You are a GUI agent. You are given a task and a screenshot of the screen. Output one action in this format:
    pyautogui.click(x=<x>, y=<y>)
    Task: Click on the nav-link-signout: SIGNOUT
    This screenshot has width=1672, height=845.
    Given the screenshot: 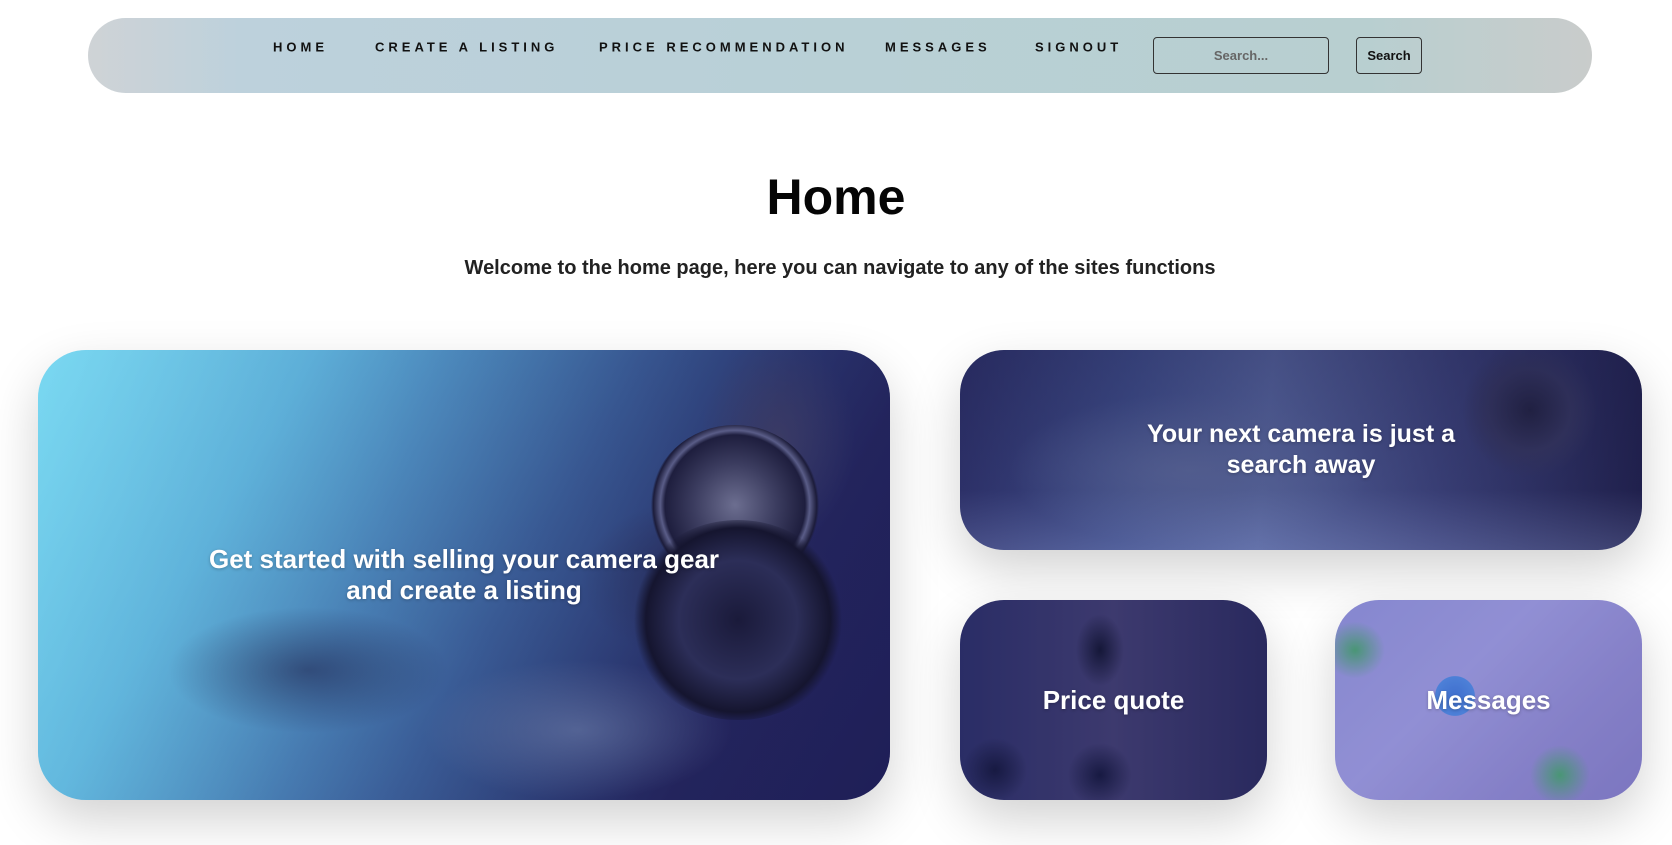 What is the action you would take?
    pyautogui.click(x=1078, y=47)
    